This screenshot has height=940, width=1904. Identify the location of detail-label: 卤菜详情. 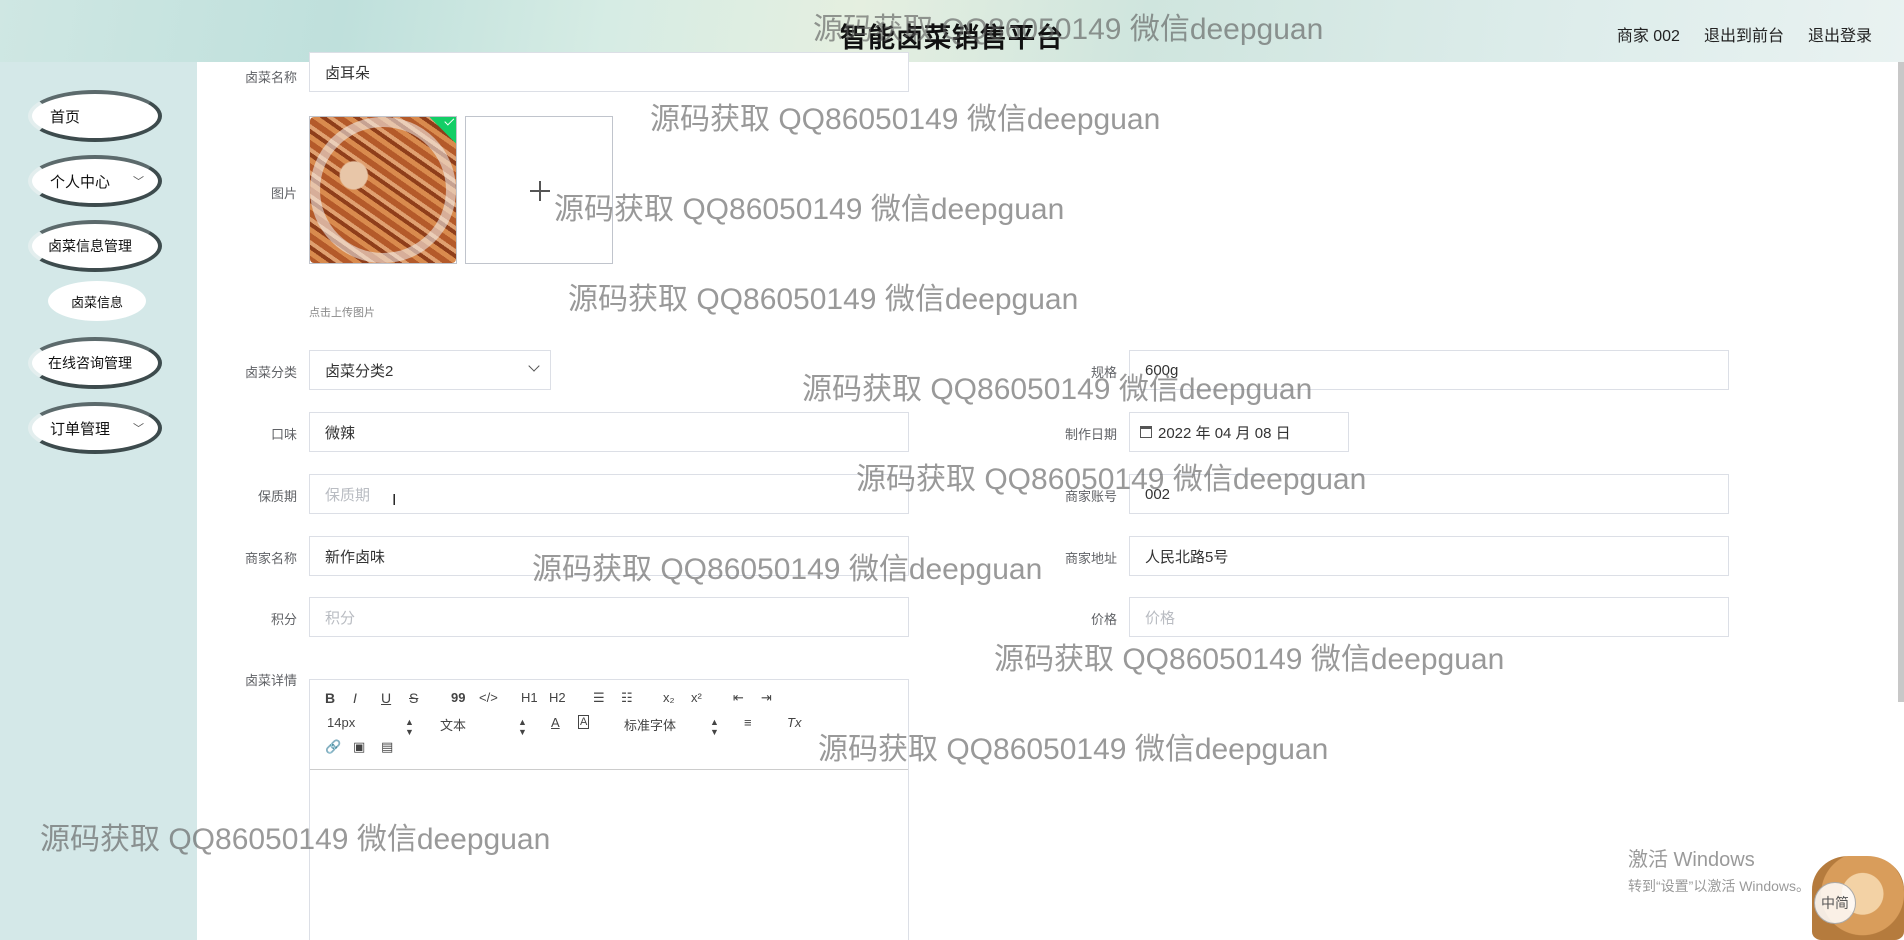
(270, 680).